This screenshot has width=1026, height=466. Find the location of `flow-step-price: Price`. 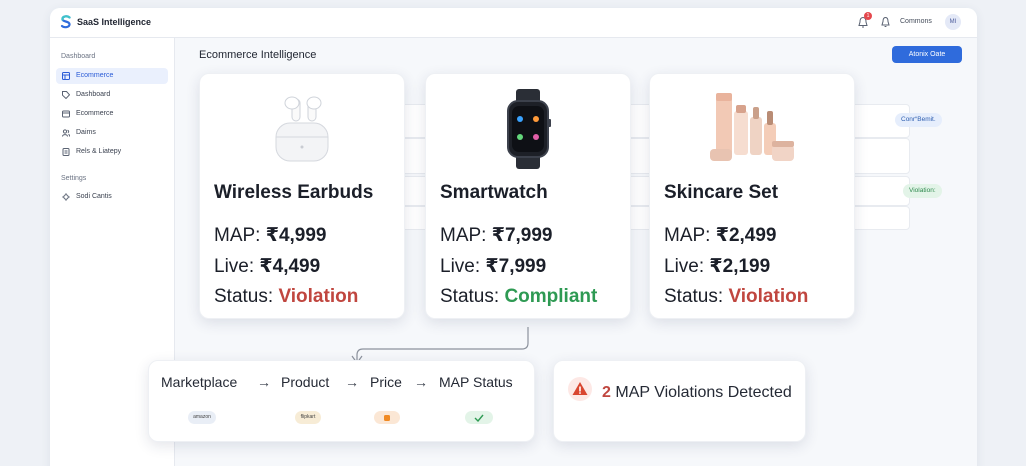

flow-step-price: Price is located at coordinates (386, 382).